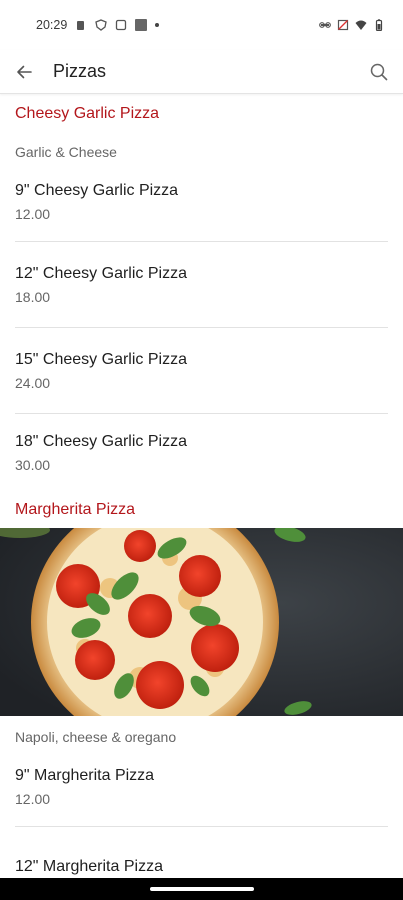 The image size is (403, 900). What do you see at coordinates (379, 25) in the screenshot?
I see `battery-icon` at bounding box center [379, 25].